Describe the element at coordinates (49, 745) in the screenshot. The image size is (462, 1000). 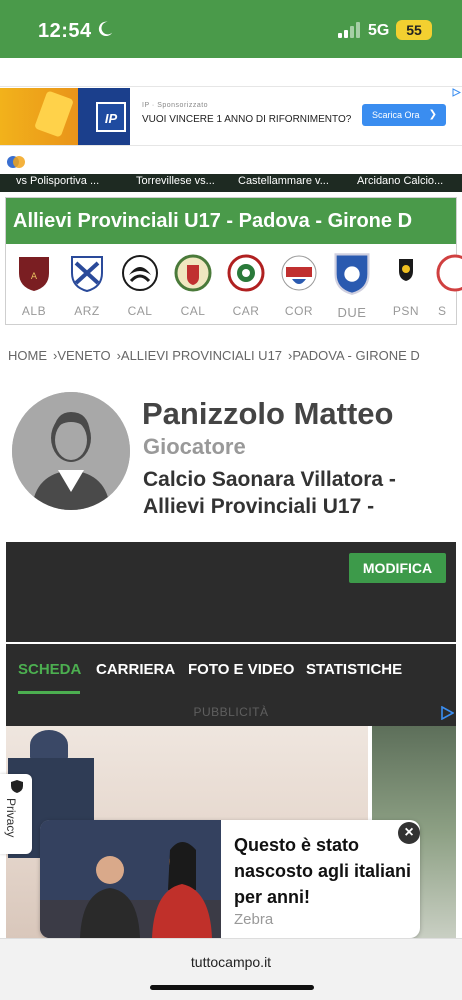
I see `gift-bow-graphic` at that location.